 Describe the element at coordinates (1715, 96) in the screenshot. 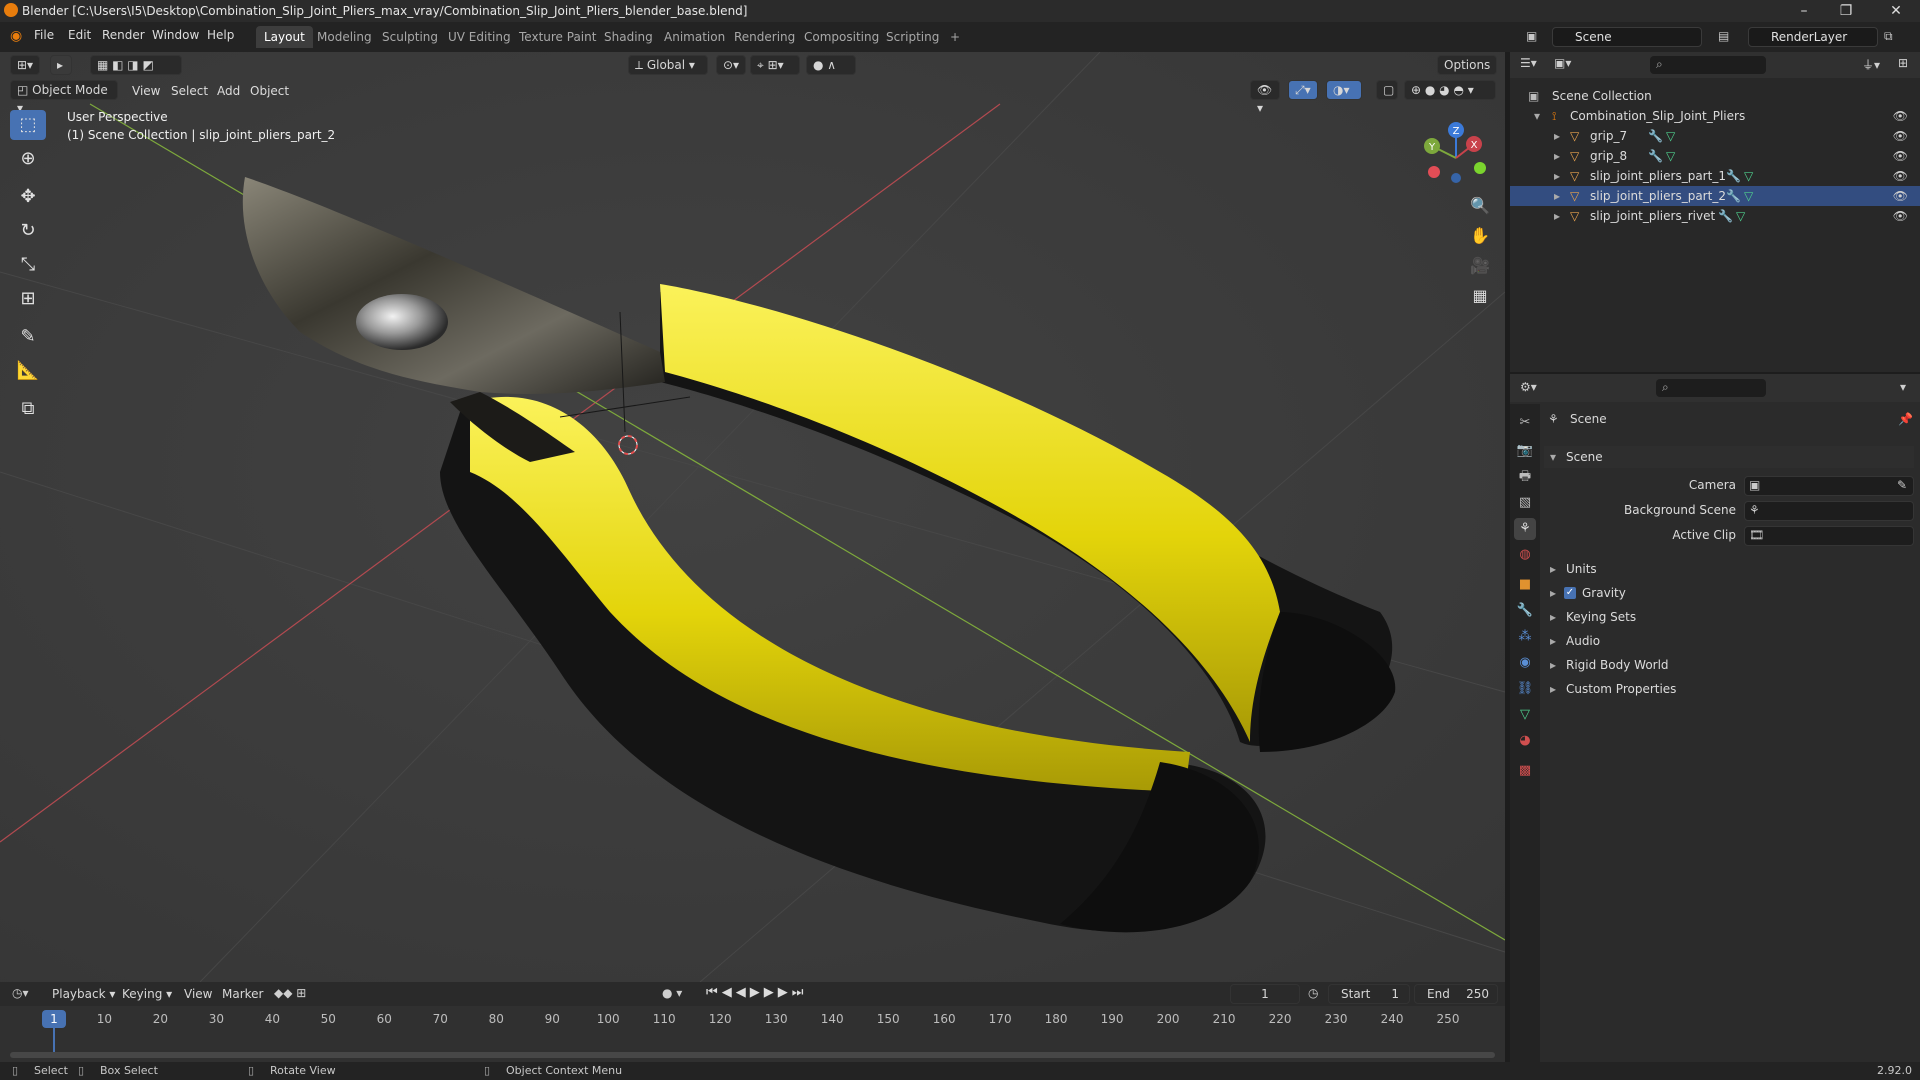

I see `outliner-scene-collection: ▣ Scene Collection` at that location.